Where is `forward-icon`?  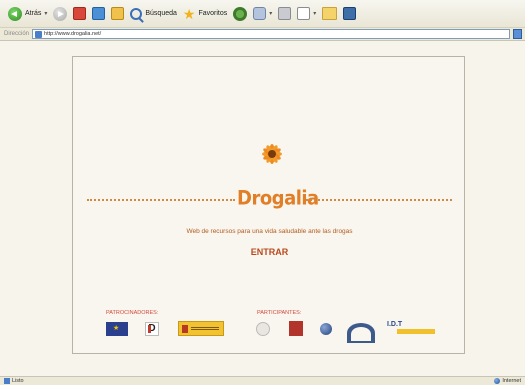
forward-icon is located at coordinates (60, 13).